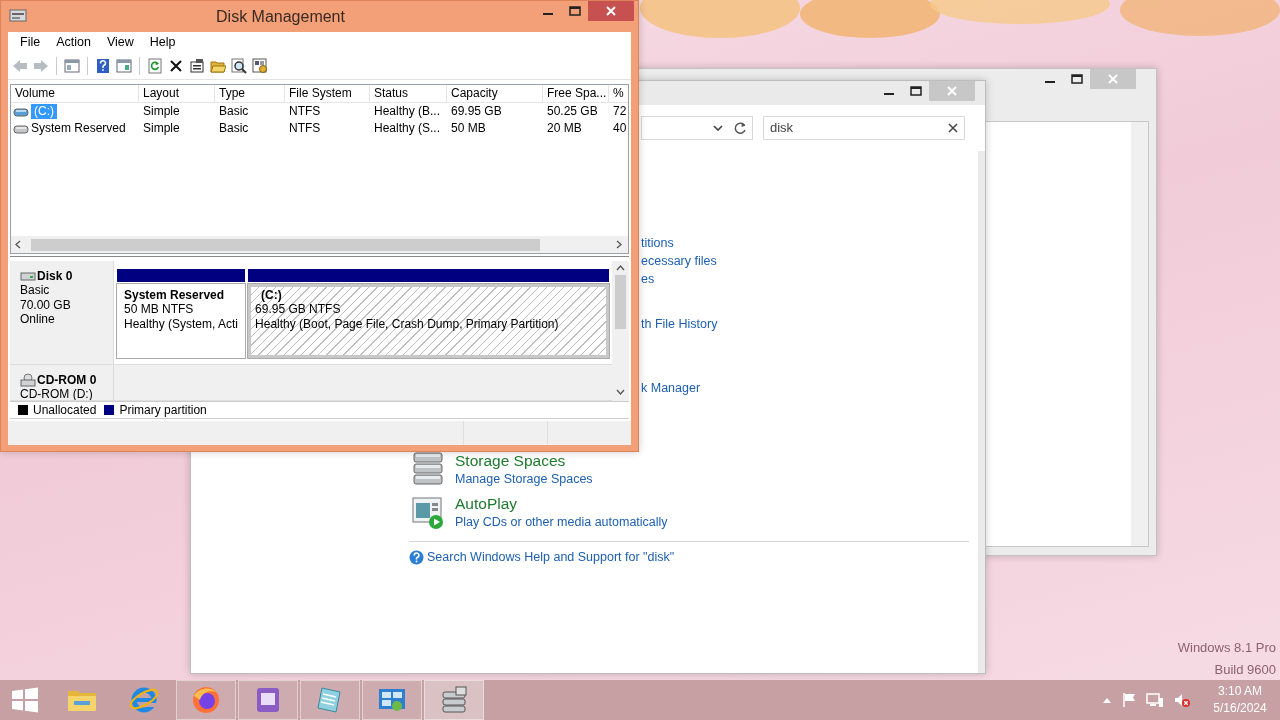 Image resolution: width=1280 pixels, height=720 pixels. What do you see at coordinates (408, 94) in the screenshot?
I see `column-header: Status` at bounding box center [408, 94].